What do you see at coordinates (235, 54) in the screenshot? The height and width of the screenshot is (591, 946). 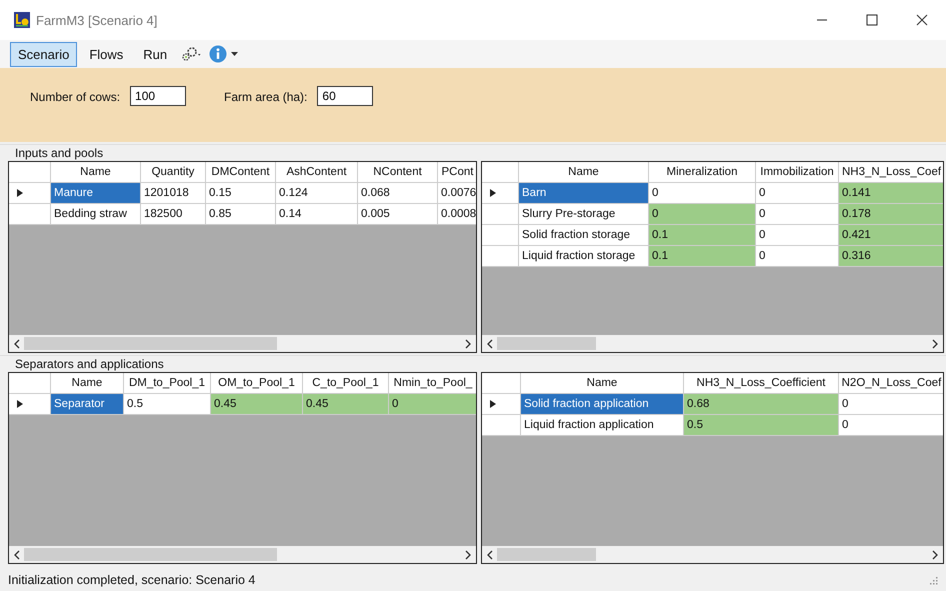 I see `caret-icon` at bounding box center [235, 54].